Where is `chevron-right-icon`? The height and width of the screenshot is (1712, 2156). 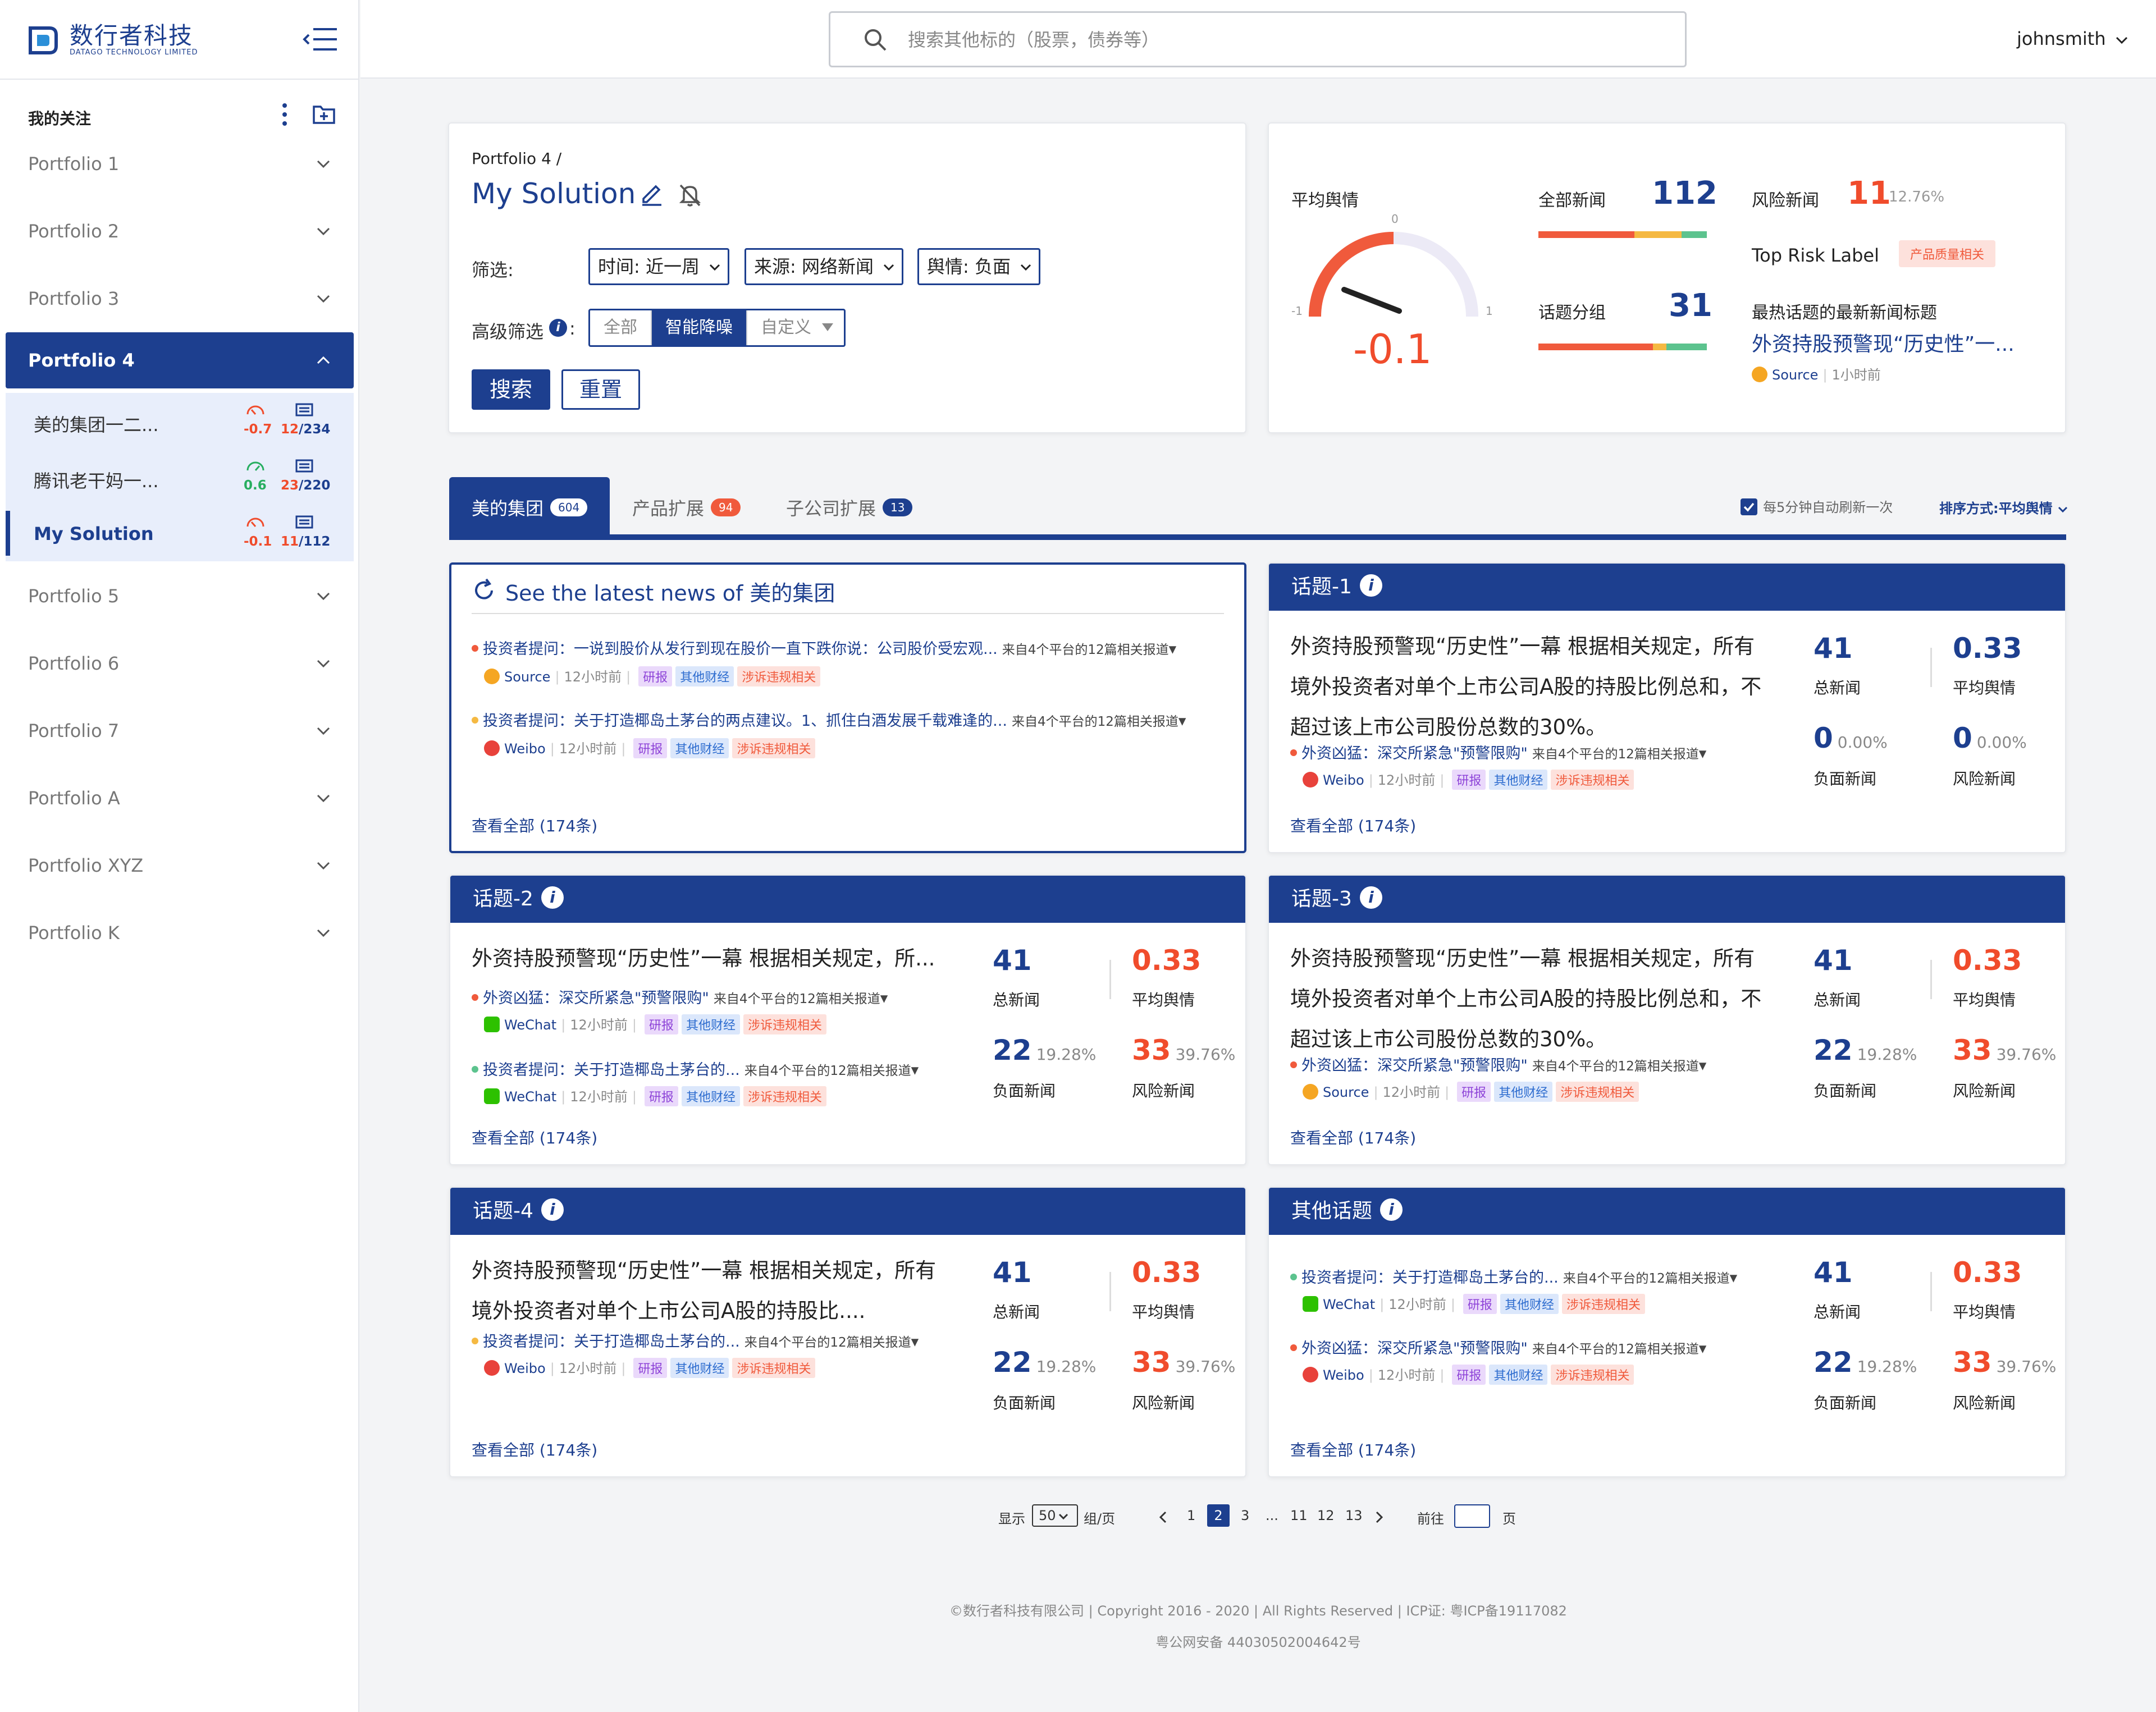 chevron-right-icon is located at coordinates (1379, 1517).